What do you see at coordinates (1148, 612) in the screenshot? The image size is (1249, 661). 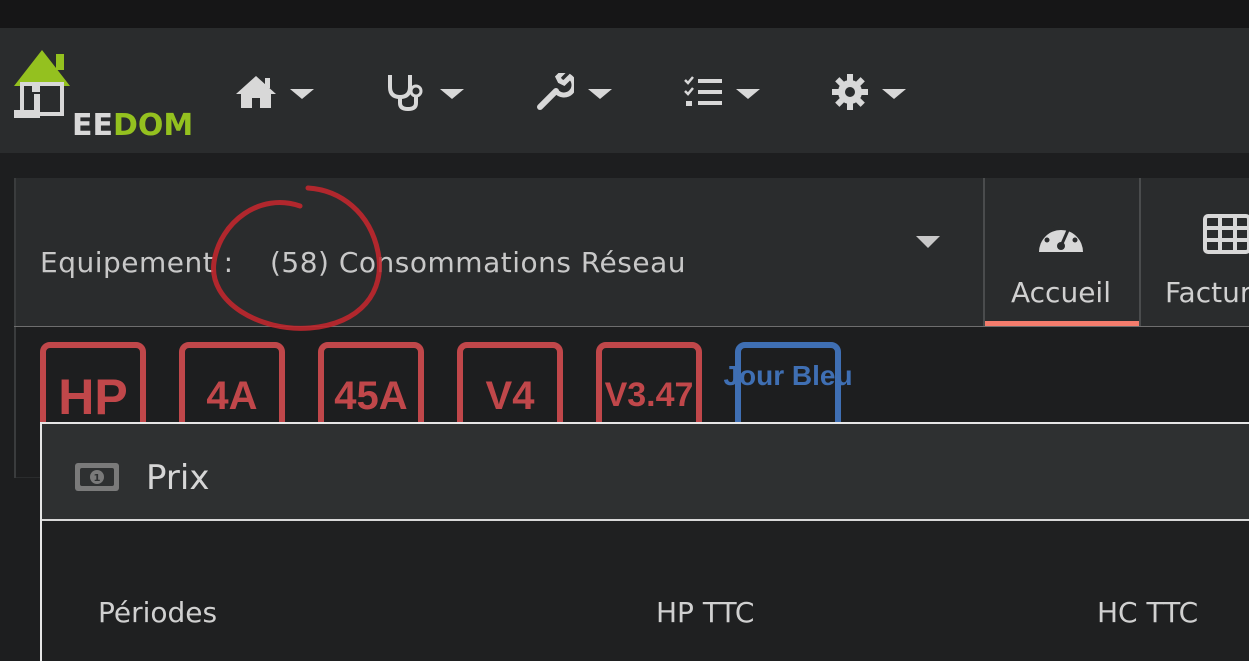 I see `column-header-hc-ttc: HC TTC` at bounding box center [1148, 612].